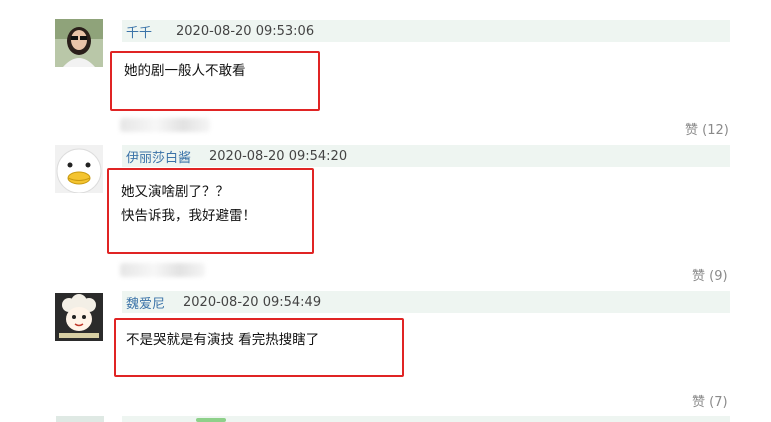  What do you see at coordinates (145, 302) in the screenshot?
I see `username: 魏爱尼` at bounding box center [145, 302].